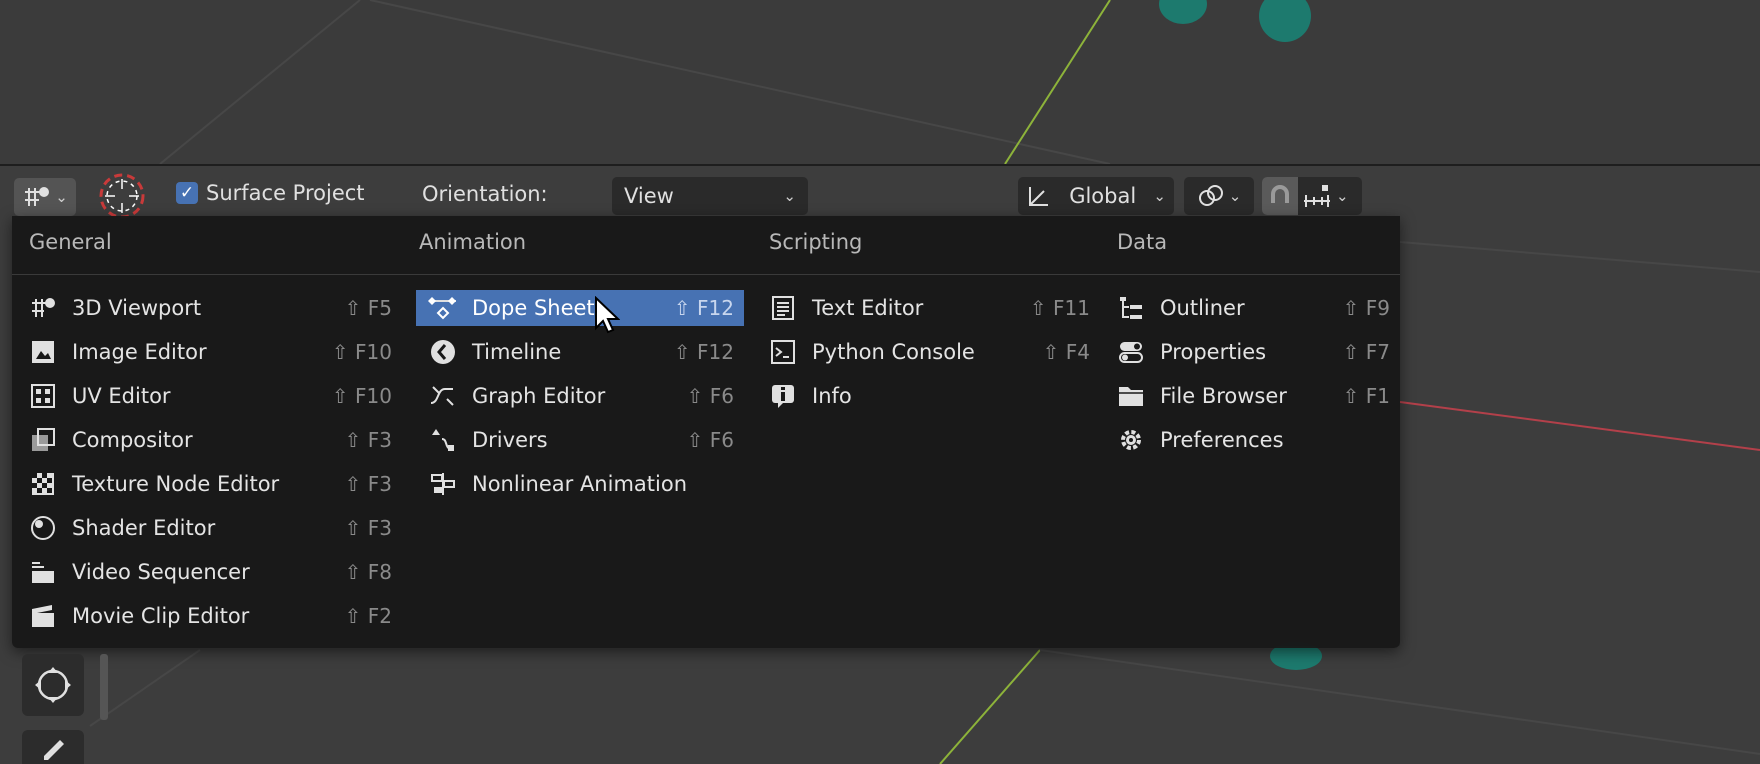 This screenshot has width=1760, height=764. What do you see at coordinates (43, 572) in the screenshot?
I see `video-sequencer-icon` at bounding box center [43, 572].